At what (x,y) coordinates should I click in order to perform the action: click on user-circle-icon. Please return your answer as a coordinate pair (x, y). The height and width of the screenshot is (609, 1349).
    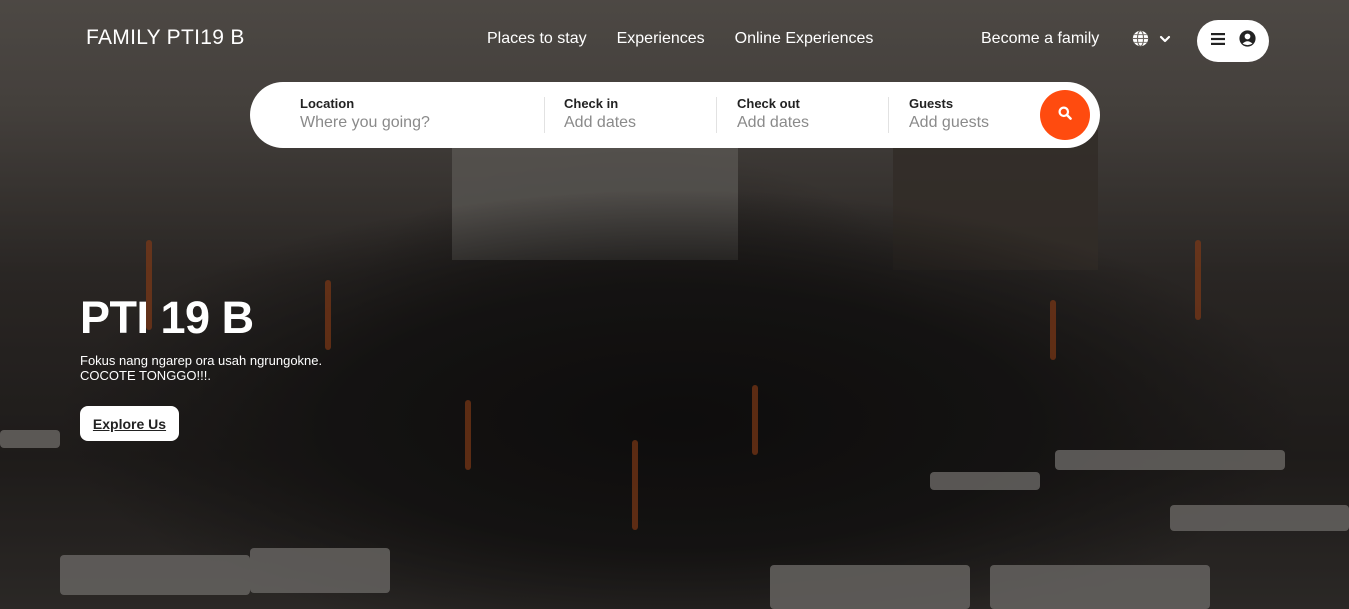
    Looking at the image, I should click on (1247, 41).